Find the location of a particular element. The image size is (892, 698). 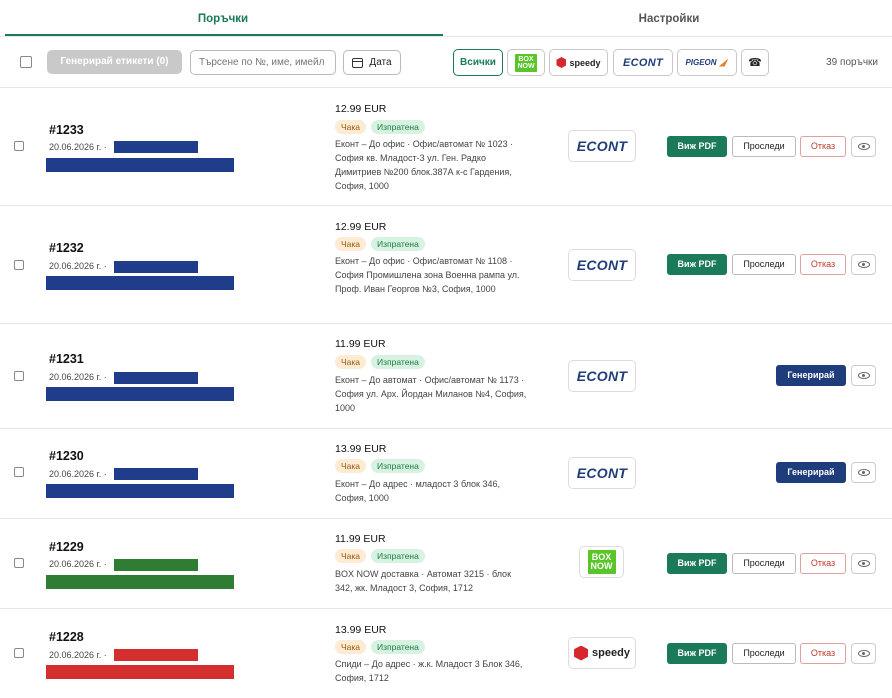

order-number: #1229 is located at coordinates (66, 547).